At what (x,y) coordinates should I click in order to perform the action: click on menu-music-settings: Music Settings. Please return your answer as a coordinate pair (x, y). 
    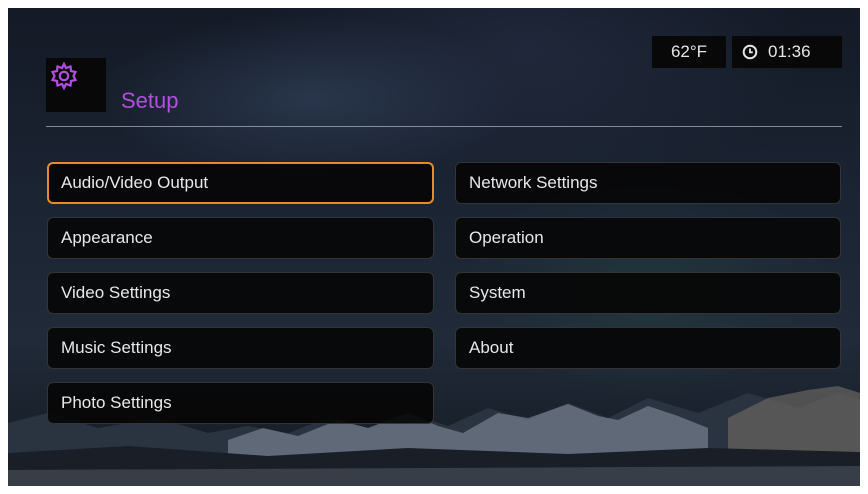
    Looking at the image, I should click on (240, 348).